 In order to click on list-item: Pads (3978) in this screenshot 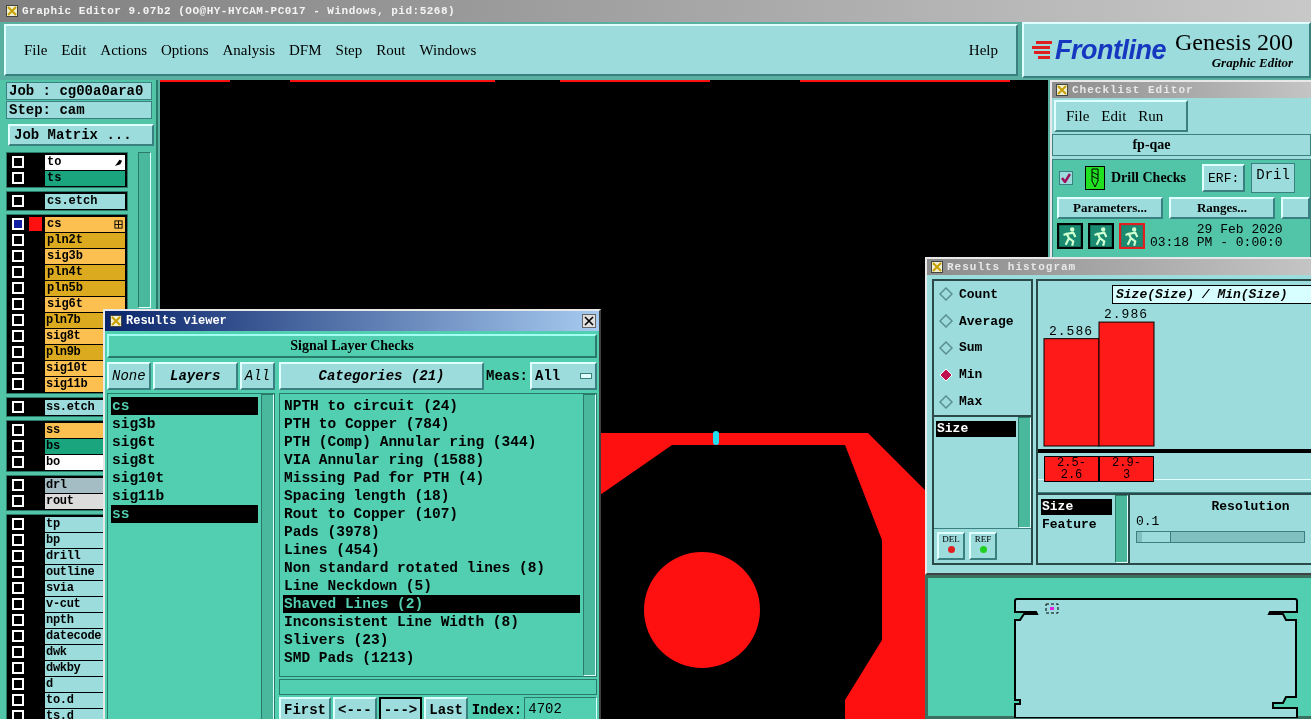, I will do `click(431, 532)`.